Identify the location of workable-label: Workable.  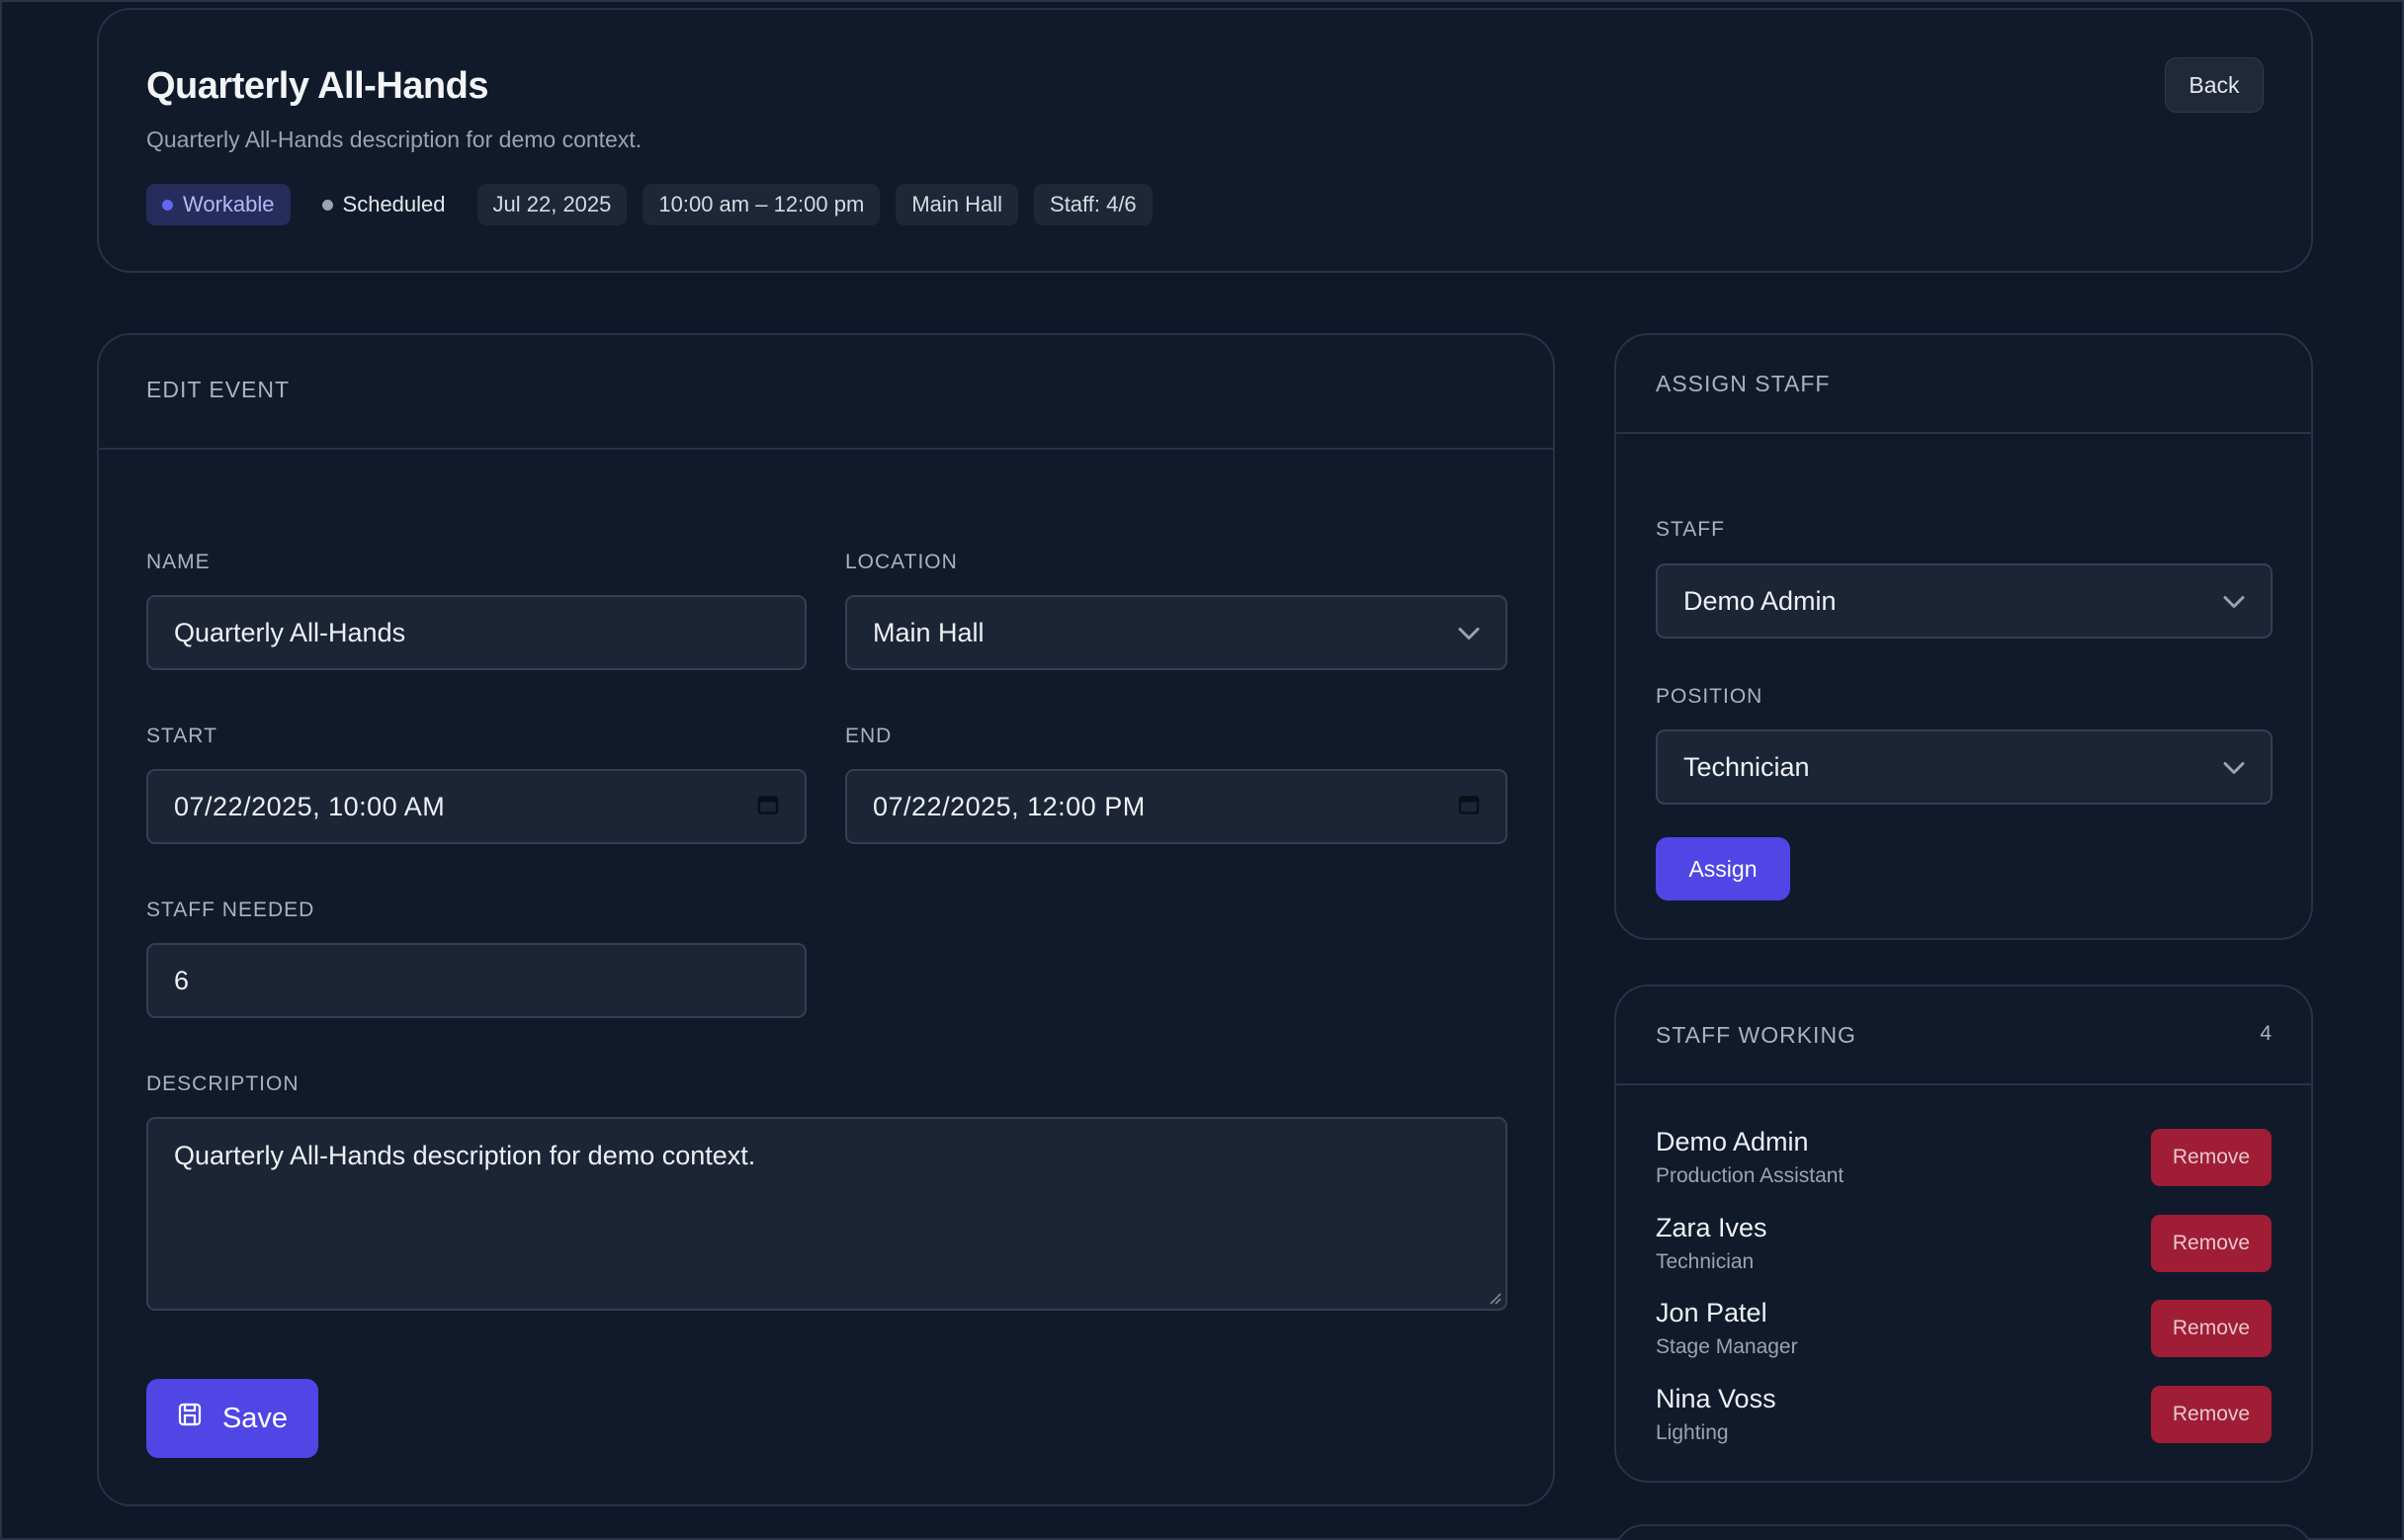
(229, 204).